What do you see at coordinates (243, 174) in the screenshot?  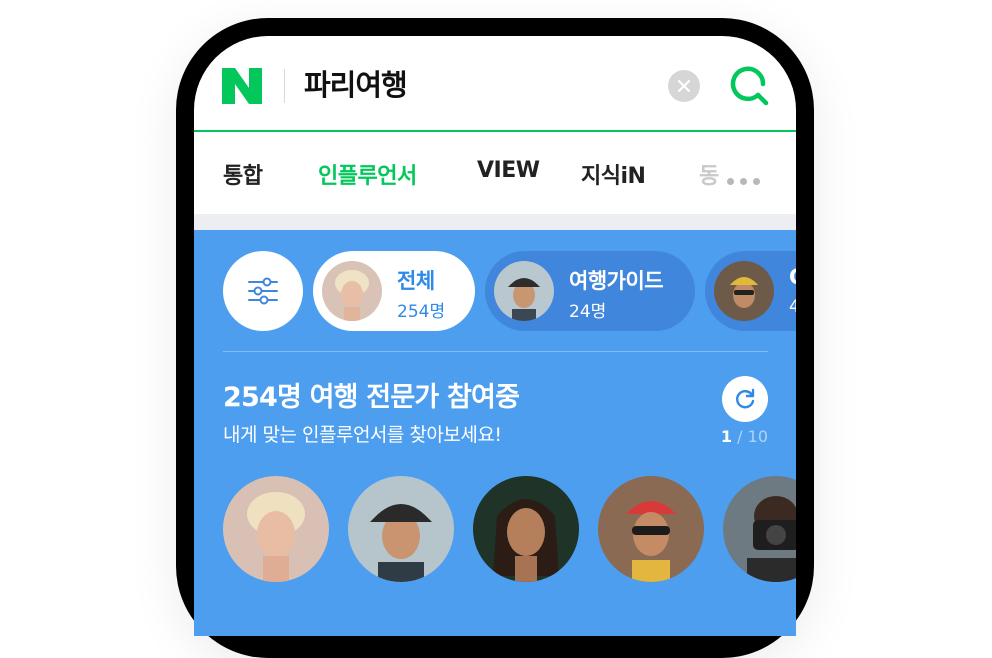 I see `tab-all: 통합` at bounding box center [243, 174].